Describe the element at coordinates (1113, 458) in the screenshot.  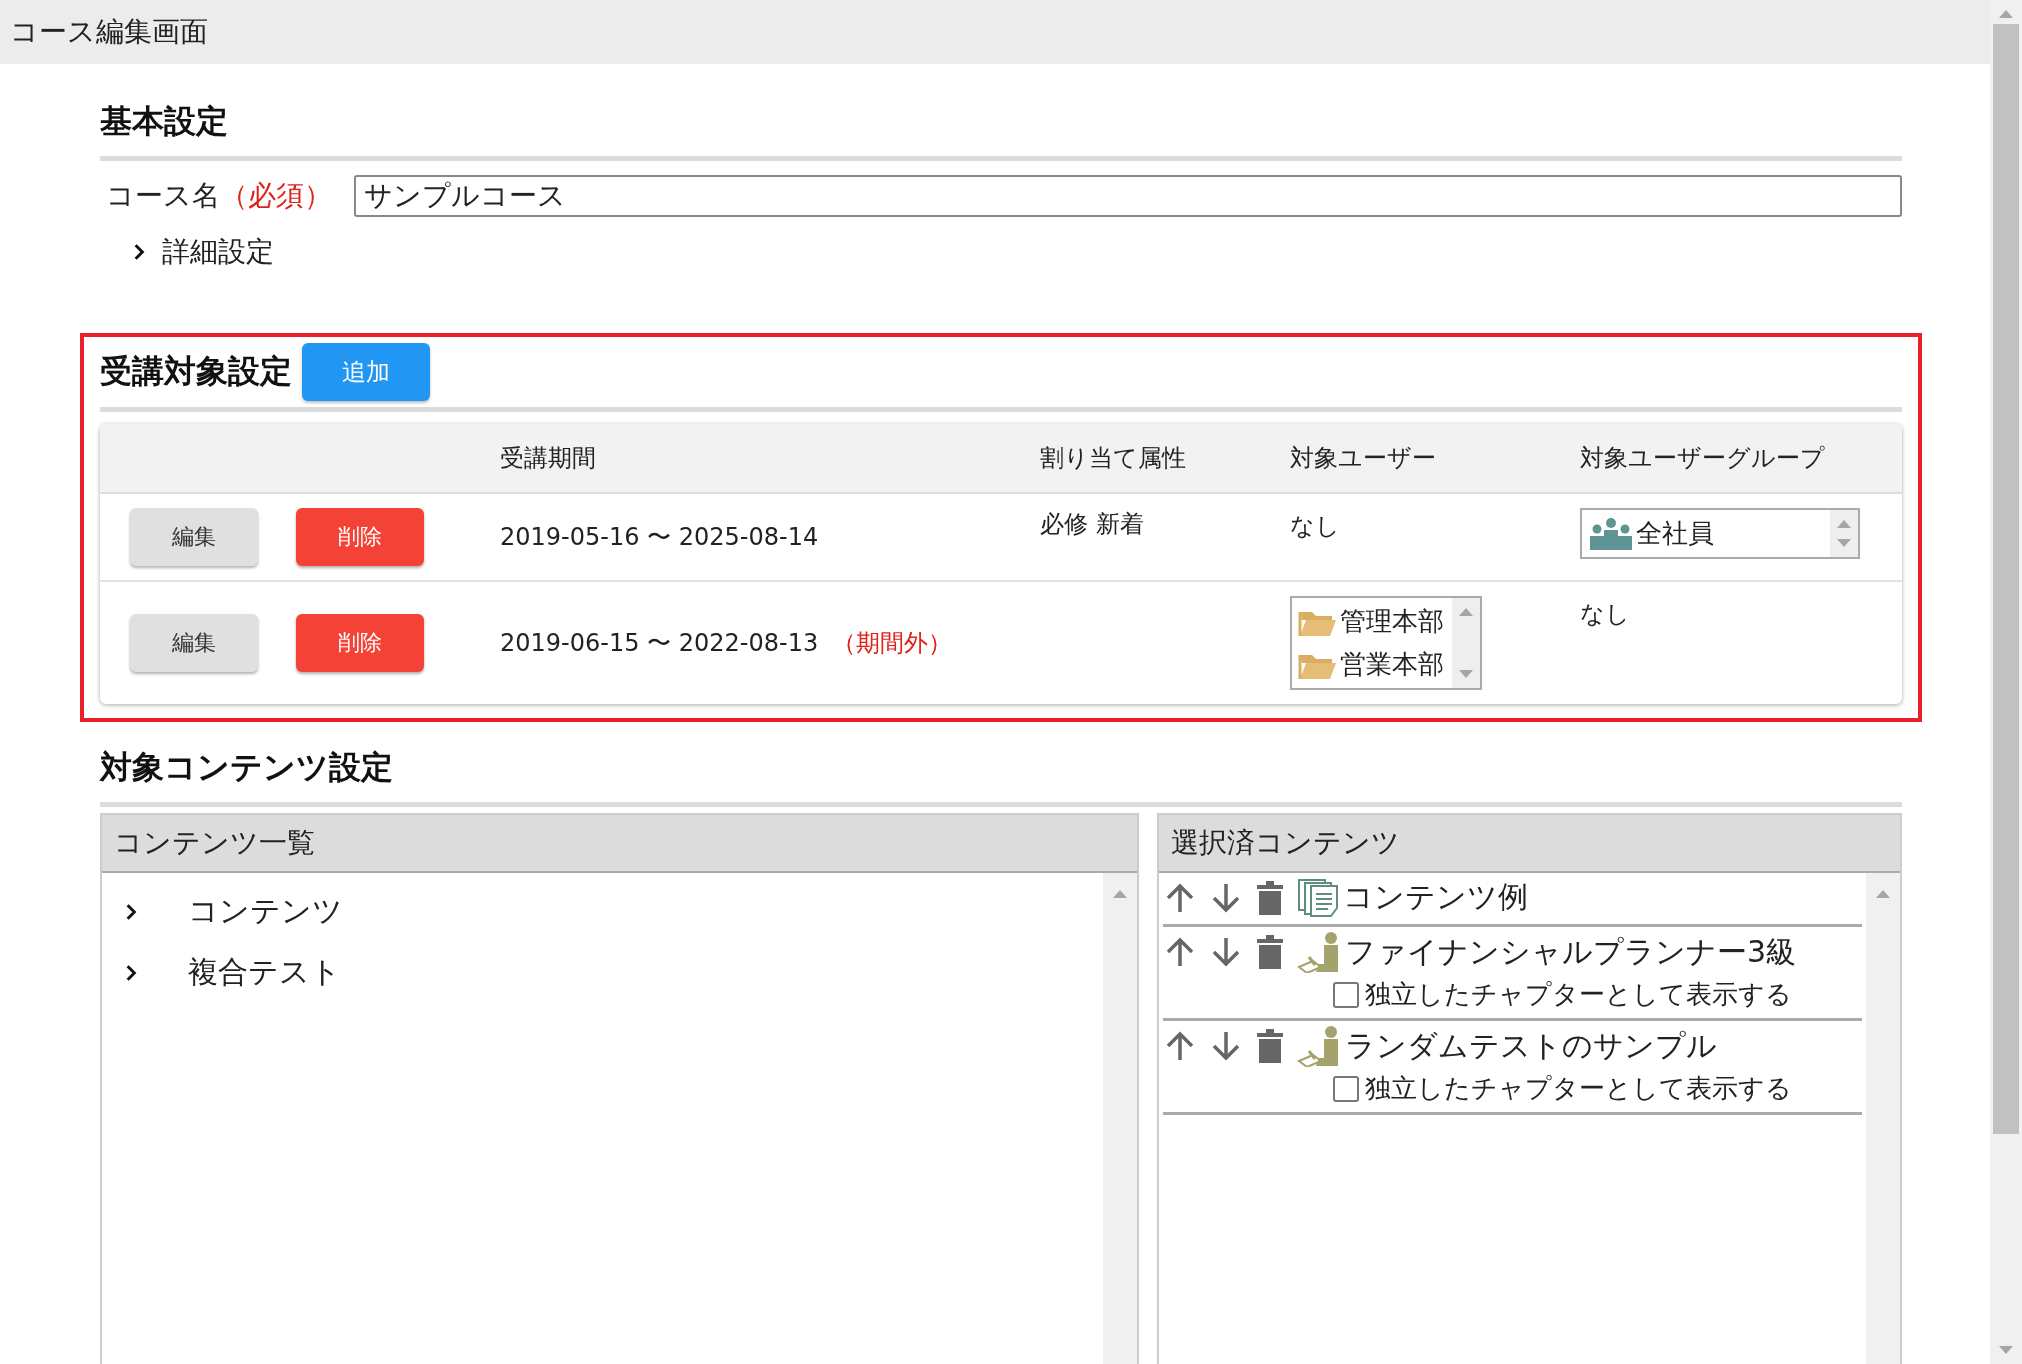
I see `column-header: 割り当て属性` at that location.